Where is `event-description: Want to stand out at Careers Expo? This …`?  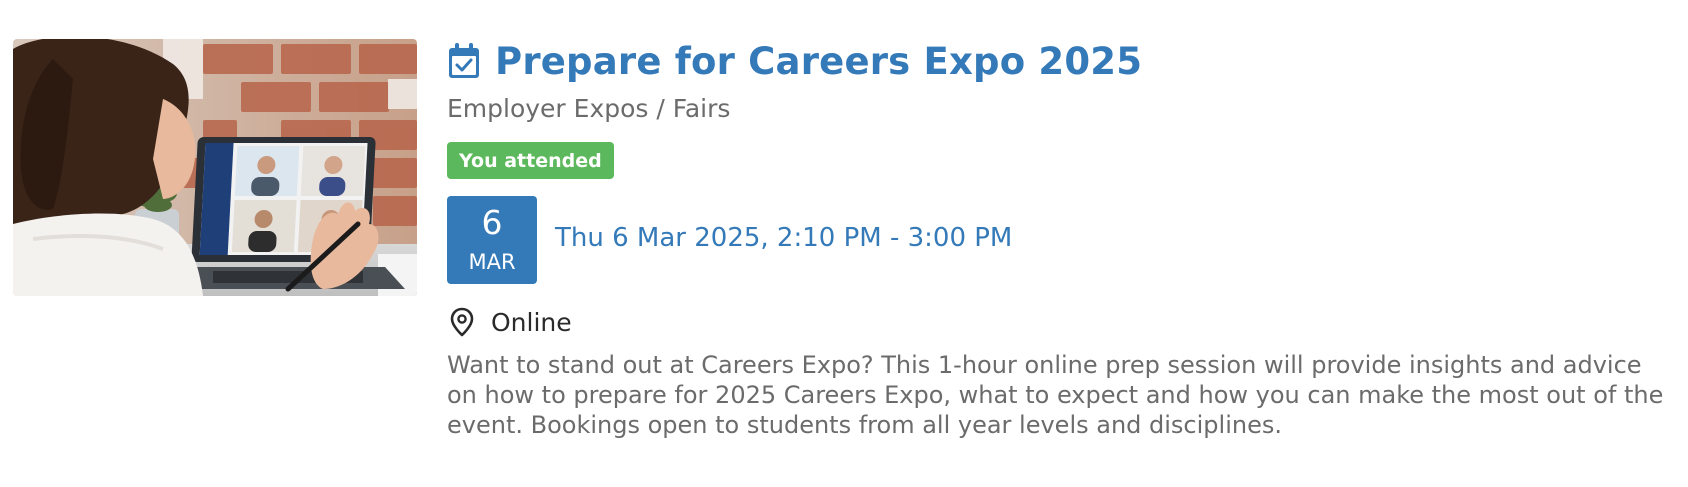
event-description: Want to stand out at Careers Expo? This … is located at coordinates (1055, 395).